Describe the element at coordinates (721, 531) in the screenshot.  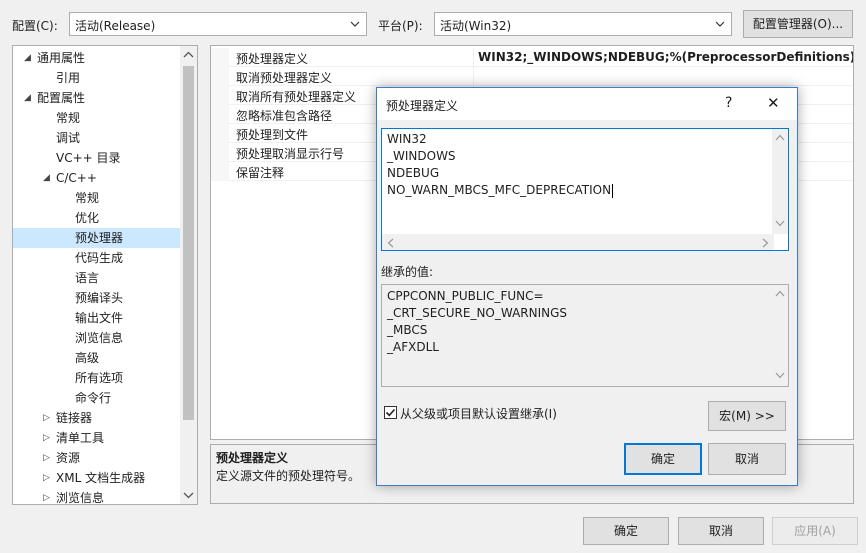
I see `cancel-button: 取消` at that location.